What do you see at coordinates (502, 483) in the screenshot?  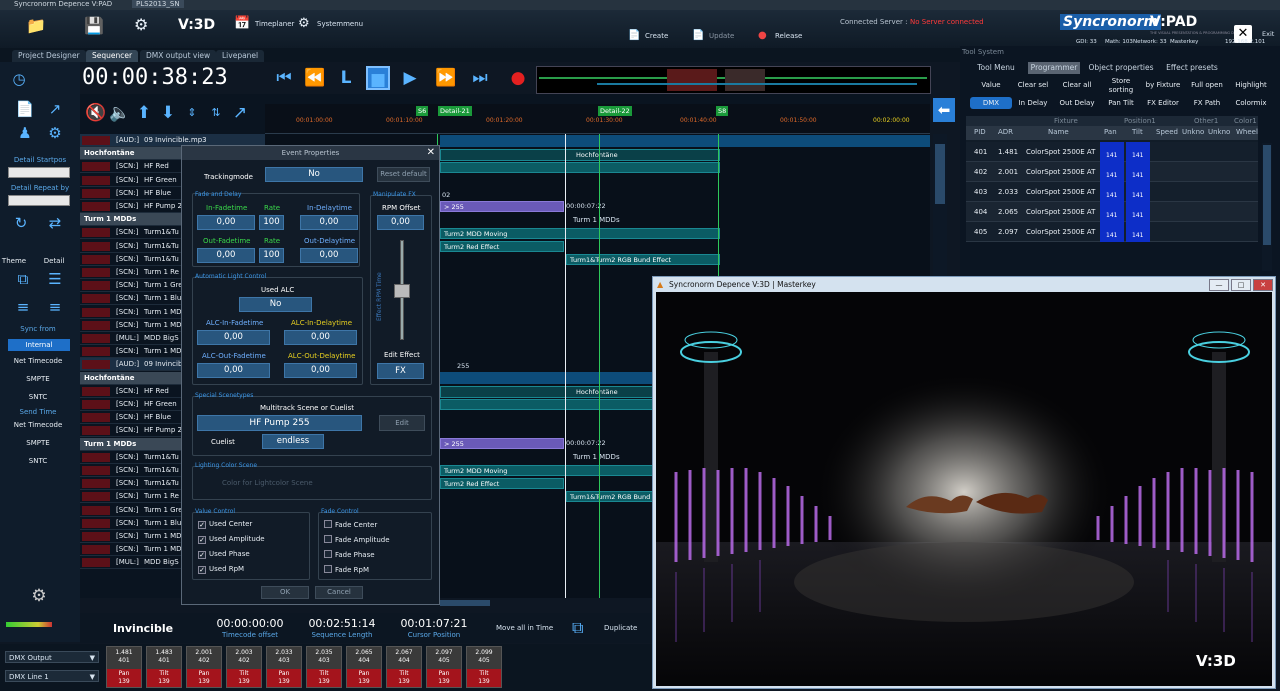 I see `clip-red-effect-2: Turm2 Red Effect` at bounding box center [502, 483].